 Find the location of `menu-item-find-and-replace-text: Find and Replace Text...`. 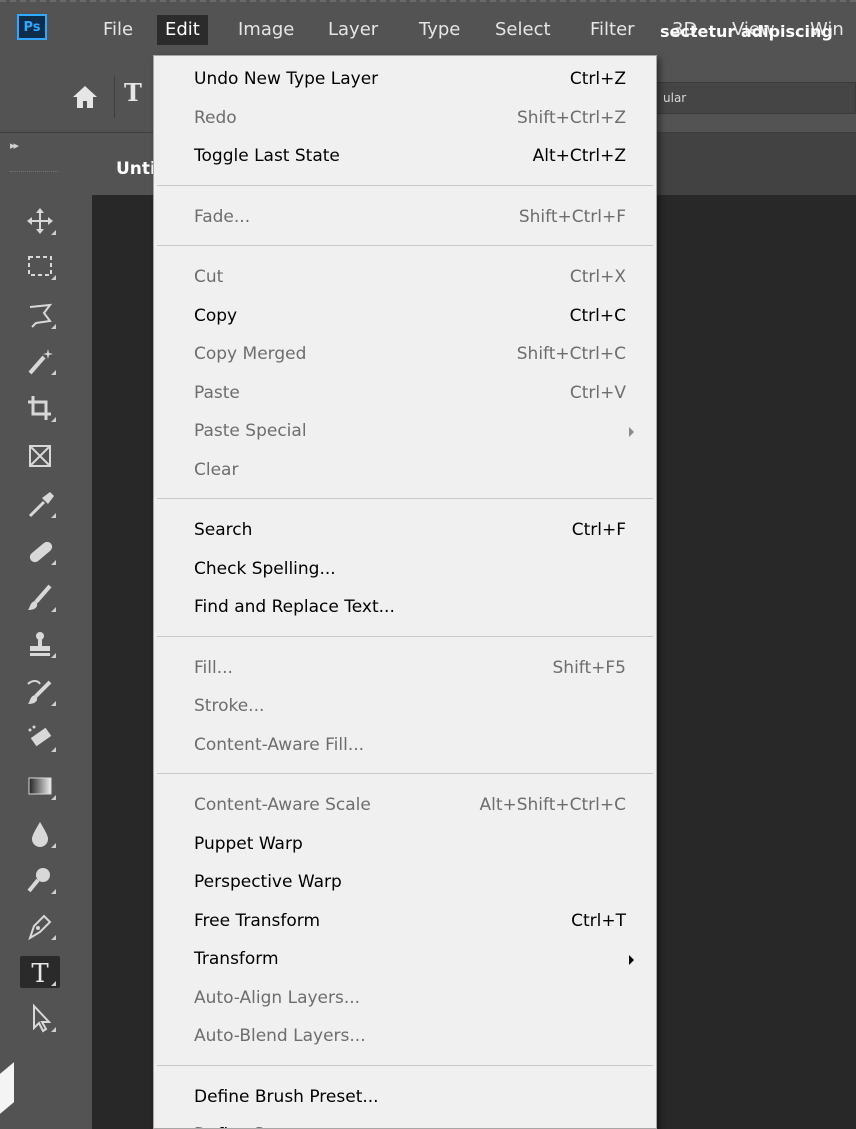

menu-item-find-and-replace-text: Find and Replace Text... is located at coordinates (405, 607).